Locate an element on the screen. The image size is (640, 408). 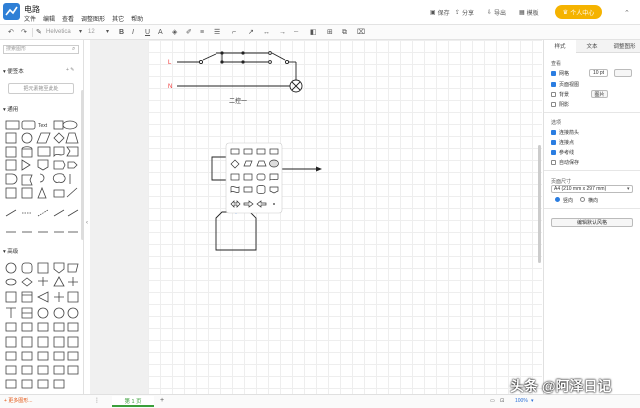
arrange-icon: ⧉ is located at coordinates (344, 32).